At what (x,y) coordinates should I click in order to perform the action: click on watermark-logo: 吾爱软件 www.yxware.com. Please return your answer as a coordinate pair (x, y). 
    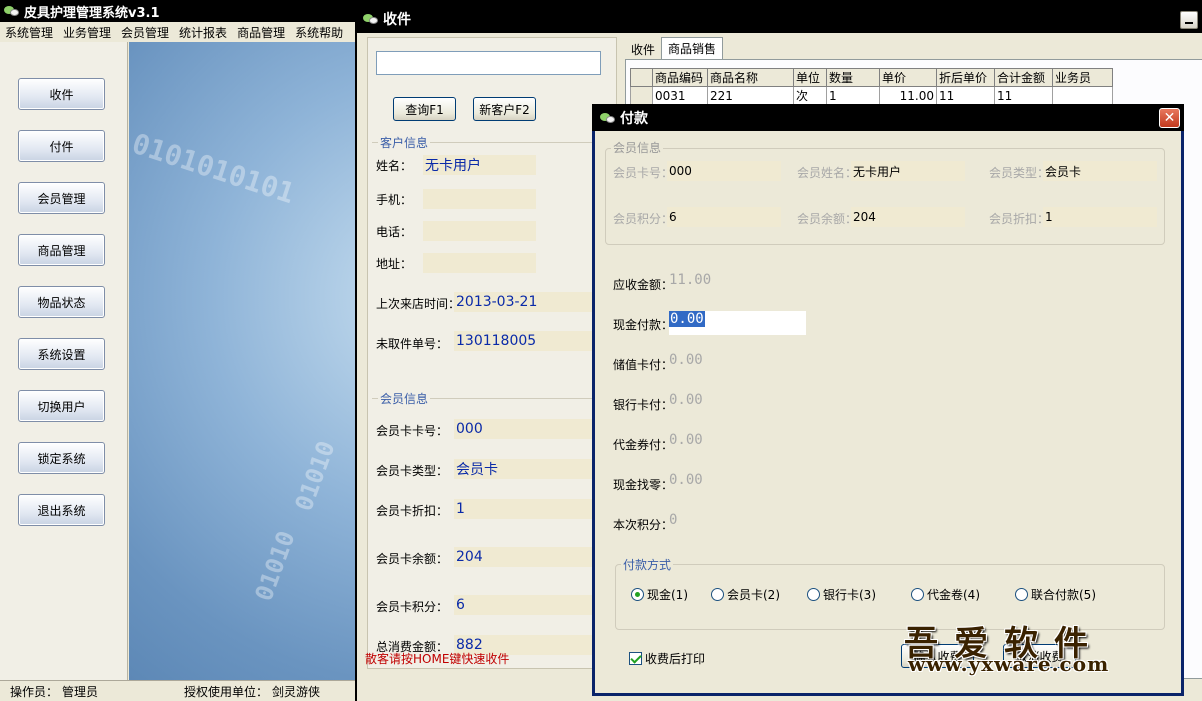
    Looking at the image, I should click on (1046, 647).